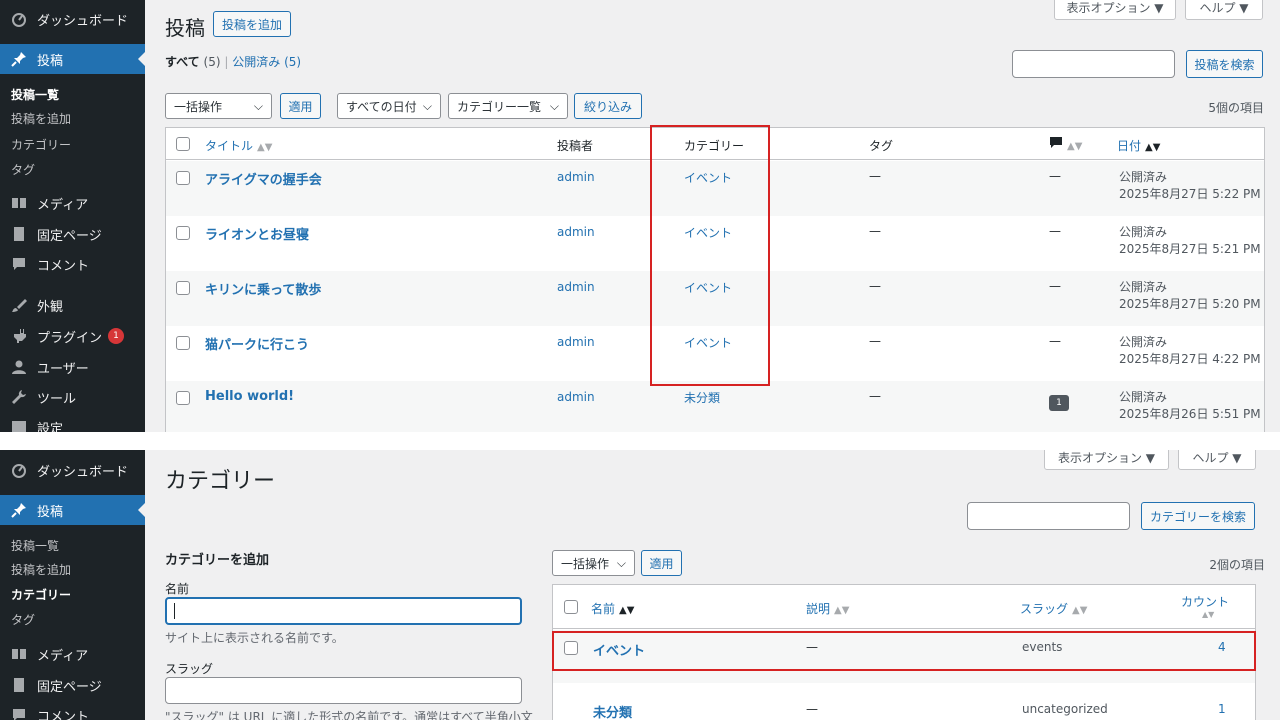 The image size is (1280, 720). I want to click on column-count: カウント, so click(1205, 601).